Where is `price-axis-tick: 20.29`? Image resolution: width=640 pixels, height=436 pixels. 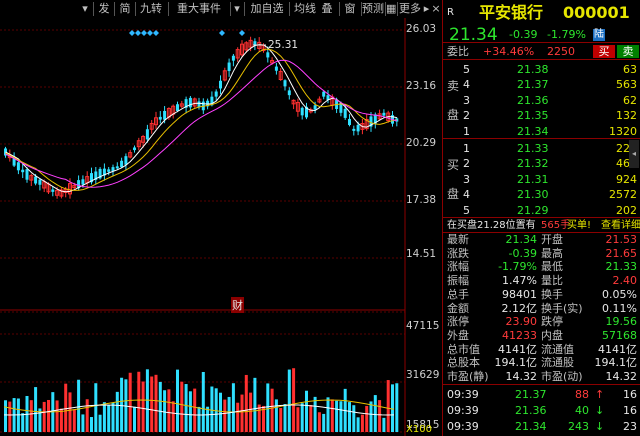 price-axis-tick: 20.29 is located at coordinates (421, 143).